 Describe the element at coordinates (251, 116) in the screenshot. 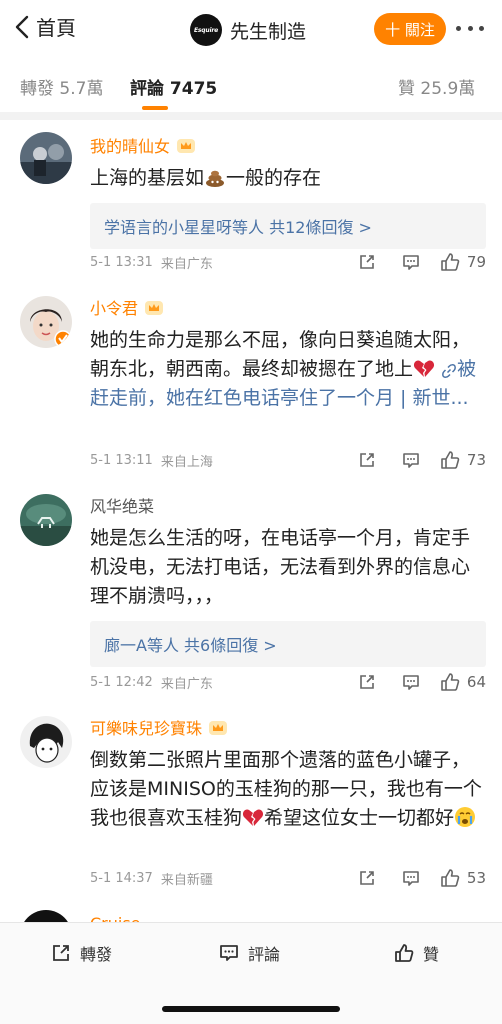

I see `section-divider` at that location.